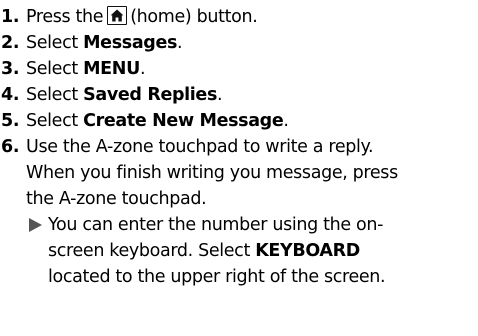  What do you see at coordinates (35, 225) in the screenshot?
I see `arrow-right-icon` at bounding box center [35, 225].